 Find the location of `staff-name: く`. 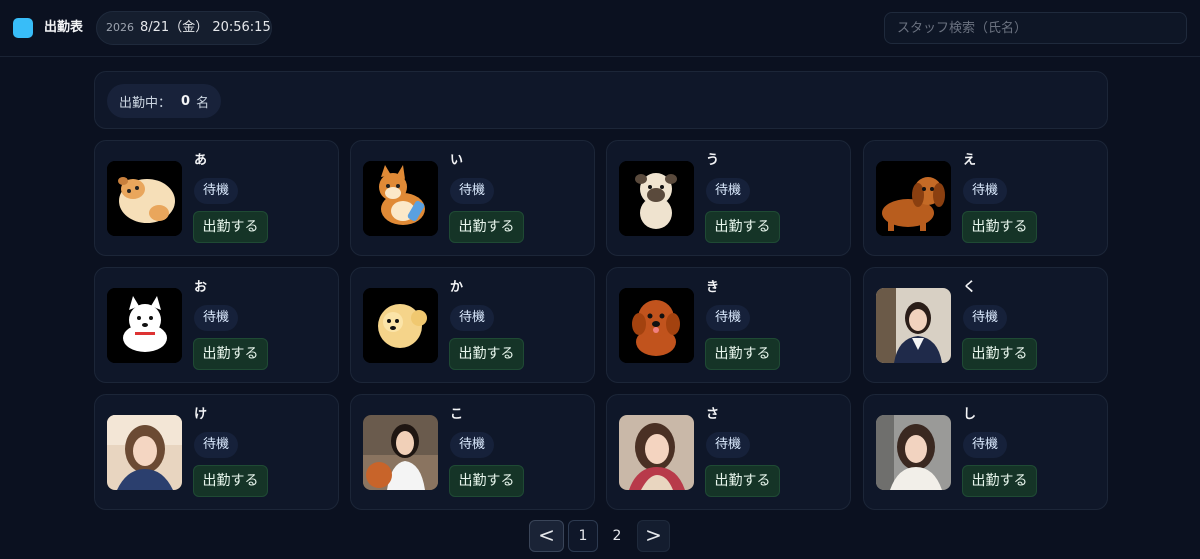

staff-name: く is located at coordinates (970, 287).